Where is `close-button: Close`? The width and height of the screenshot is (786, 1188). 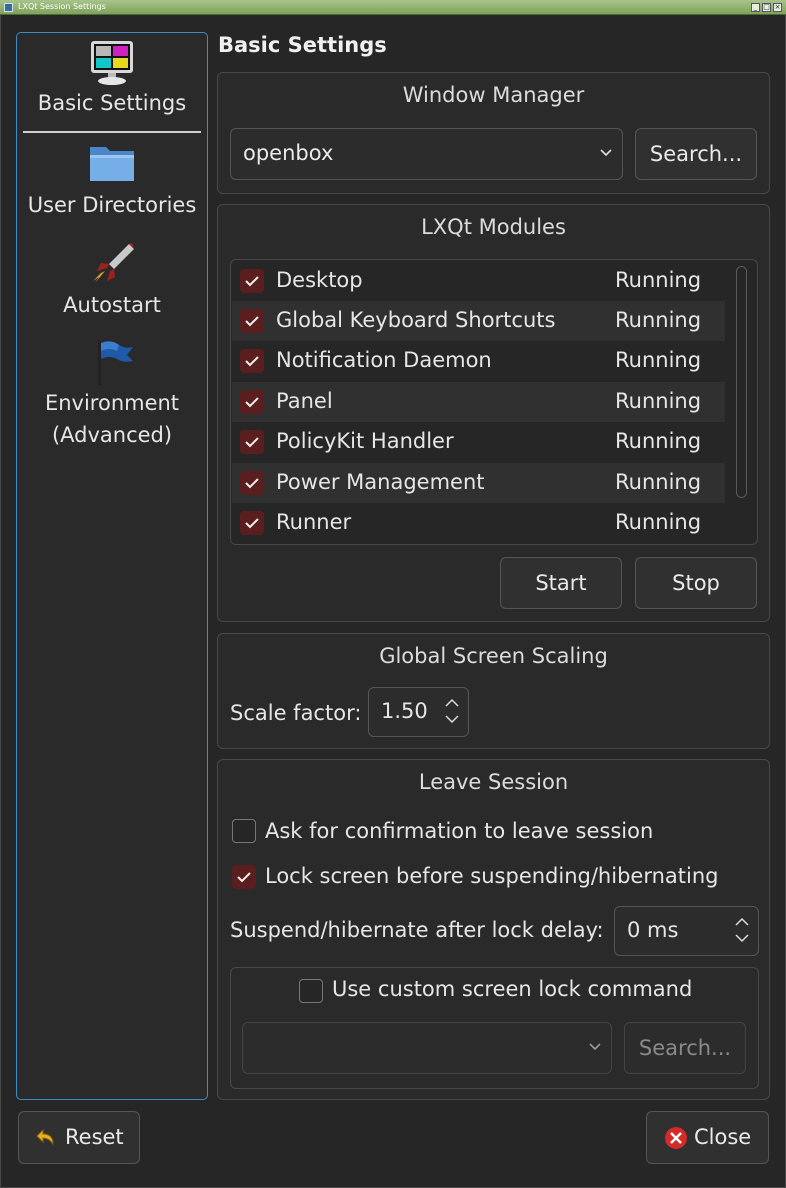 close-button: Close is located at coordinates (707, 1137).